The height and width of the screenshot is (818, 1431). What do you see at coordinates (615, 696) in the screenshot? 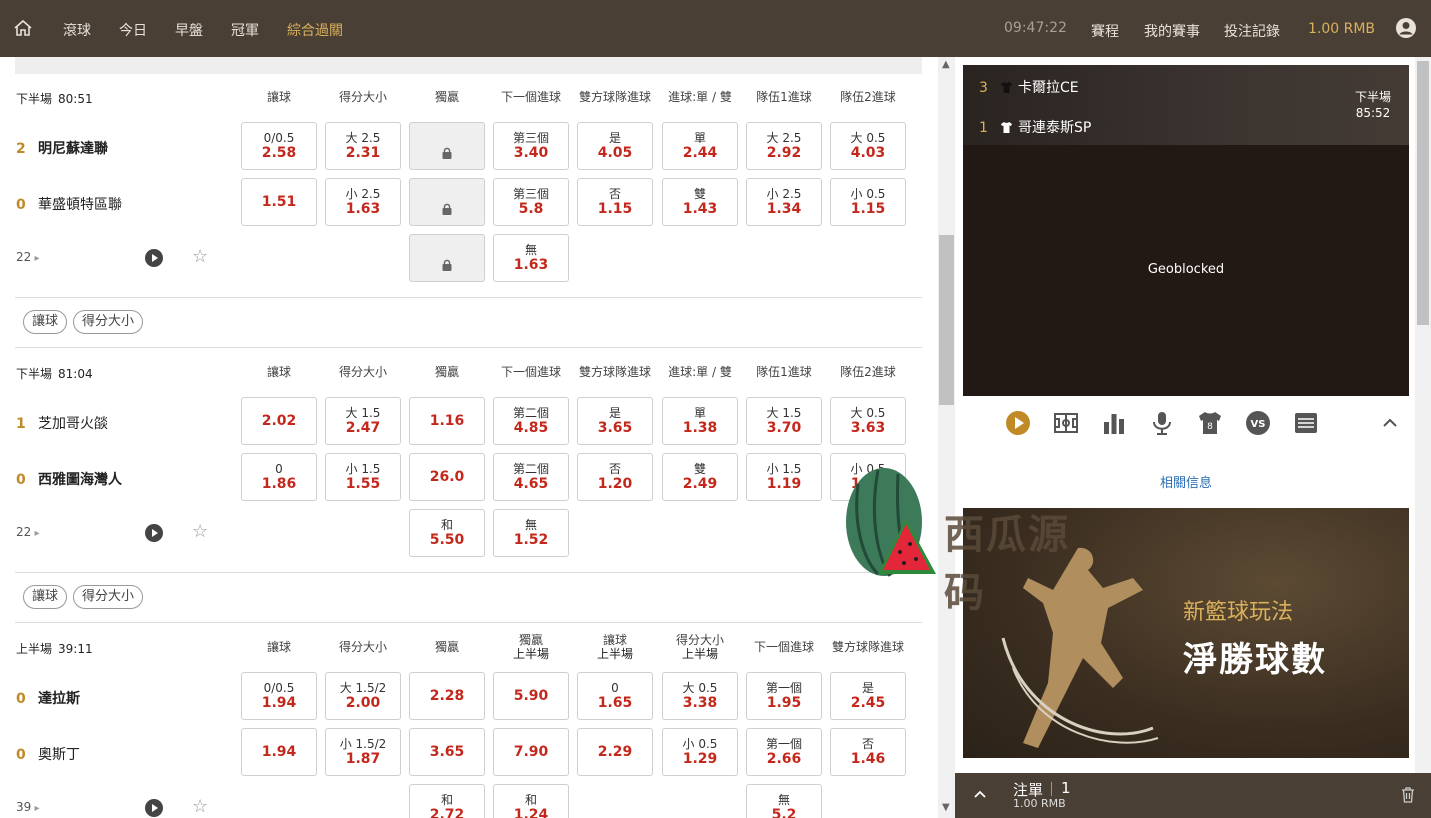
I see `odds-button: 0 1.65` at bounding box center [615, 696].